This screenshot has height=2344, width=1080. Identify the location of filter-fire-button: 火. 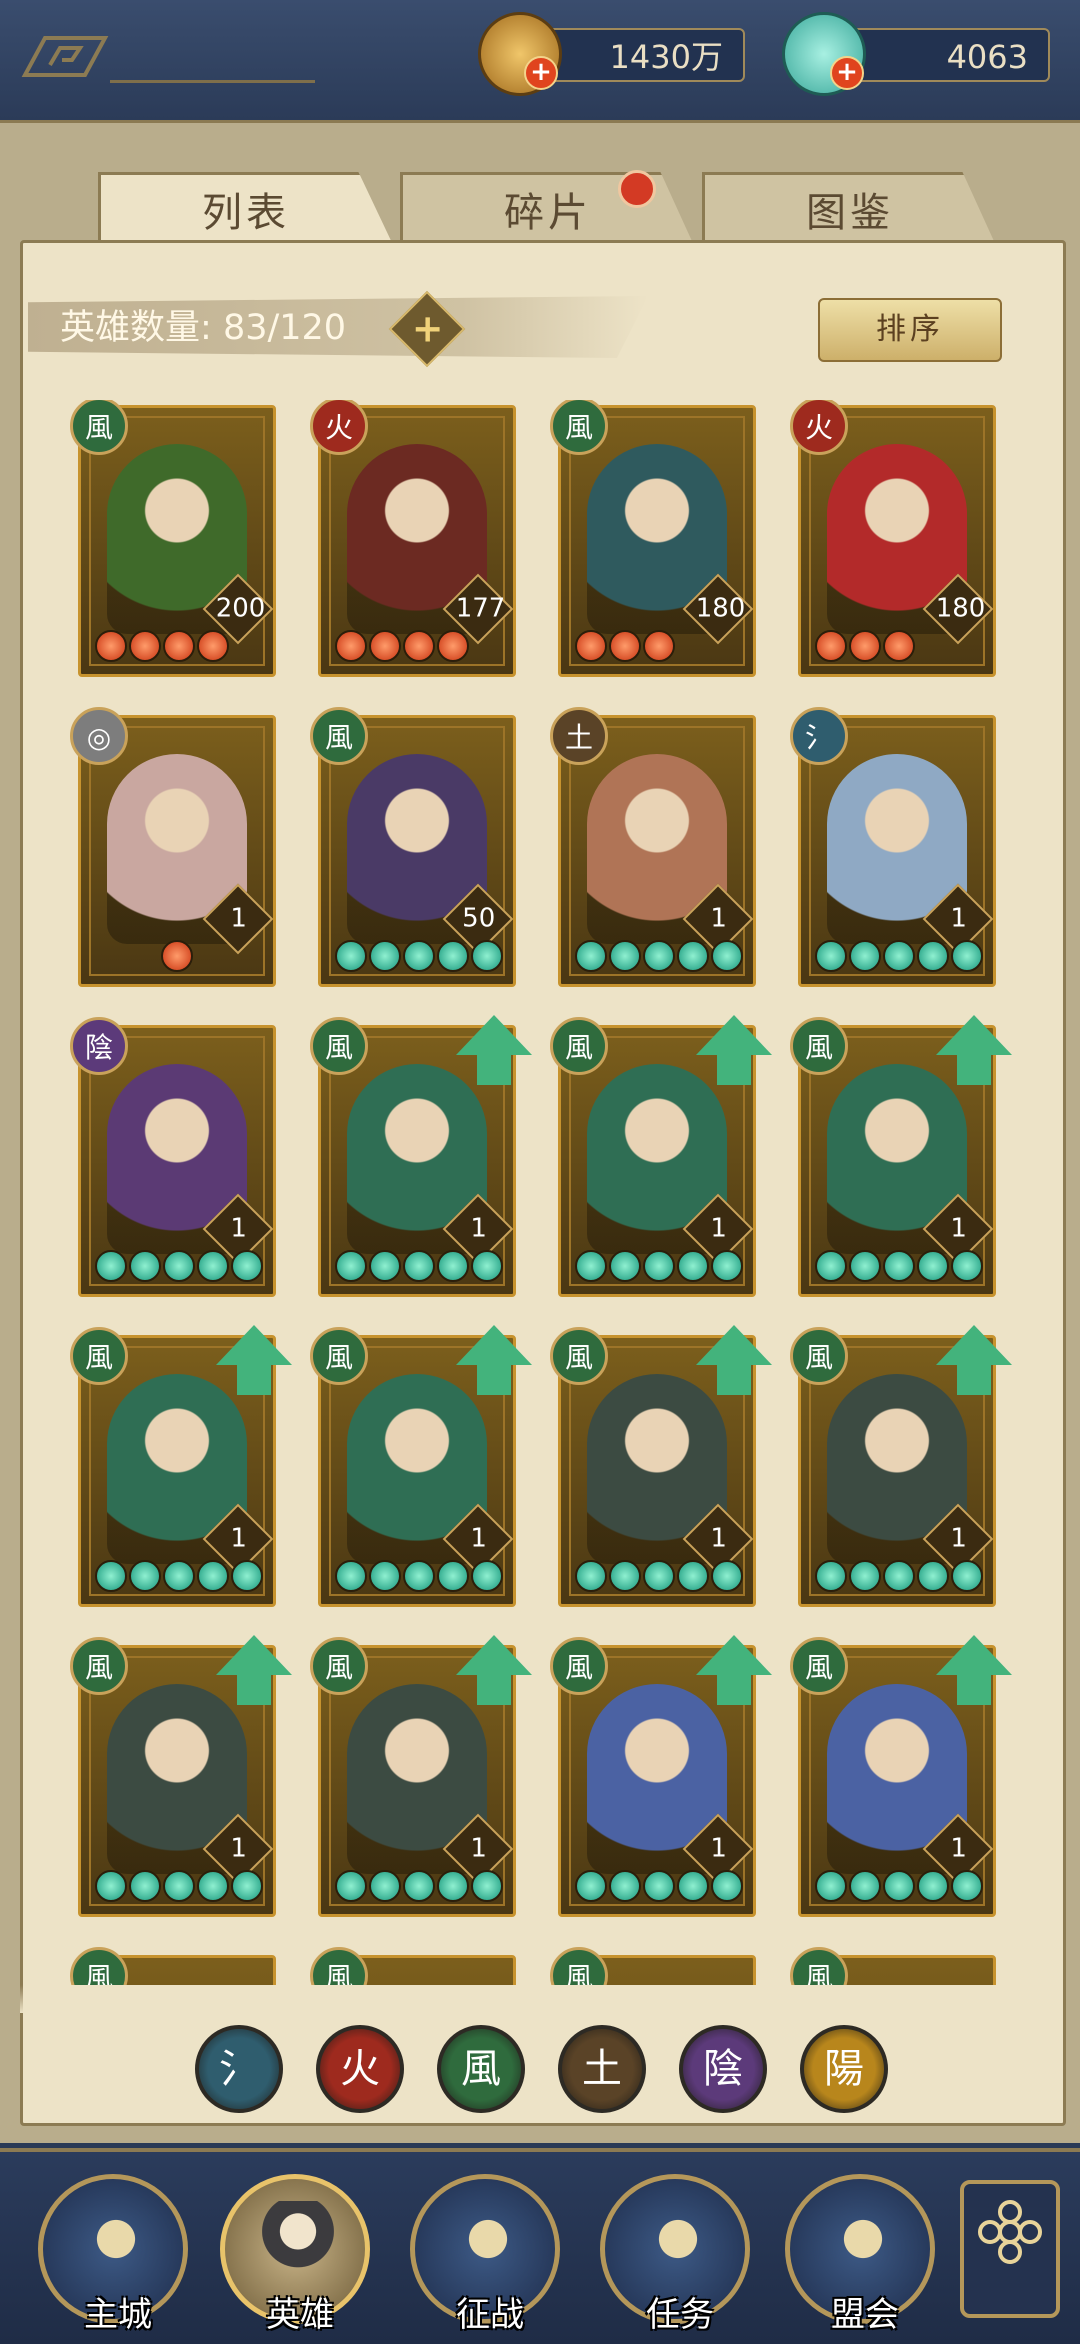
(360, 2069).